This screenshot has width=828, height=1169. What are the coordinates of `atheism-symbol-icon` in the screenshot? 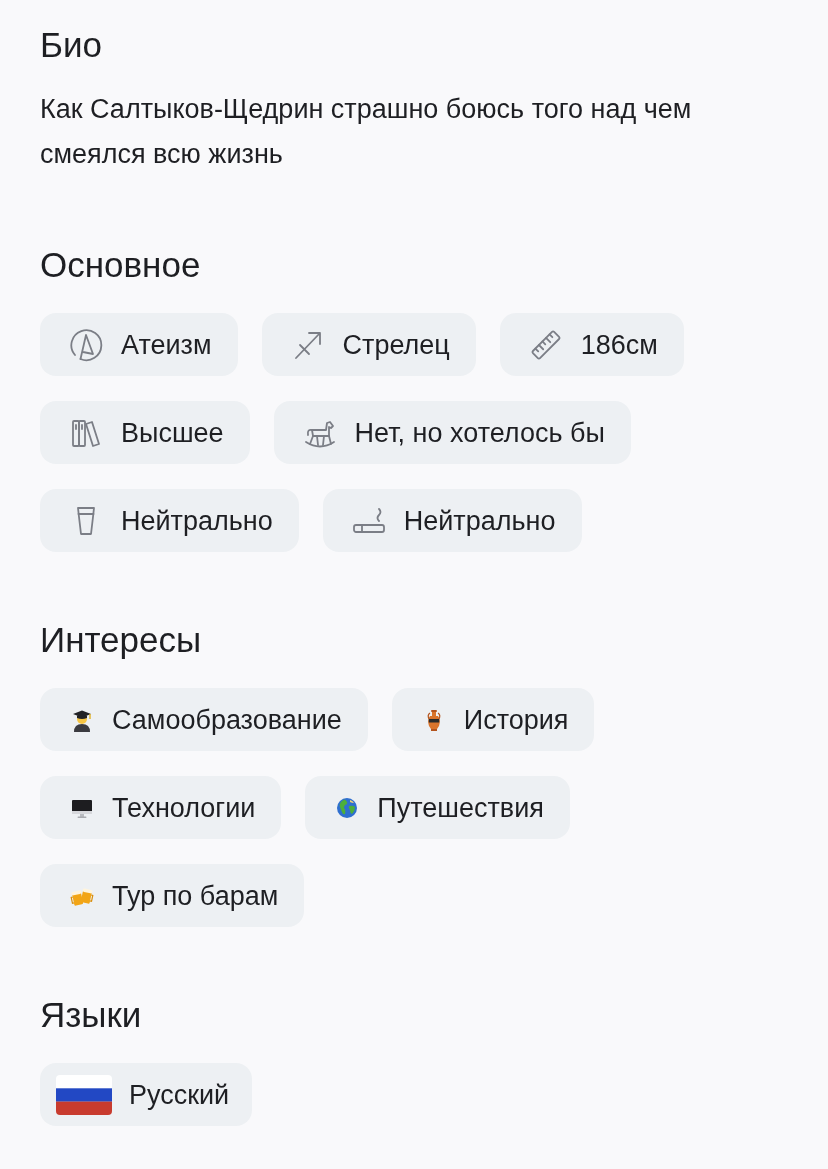 It's located at (86, 344).